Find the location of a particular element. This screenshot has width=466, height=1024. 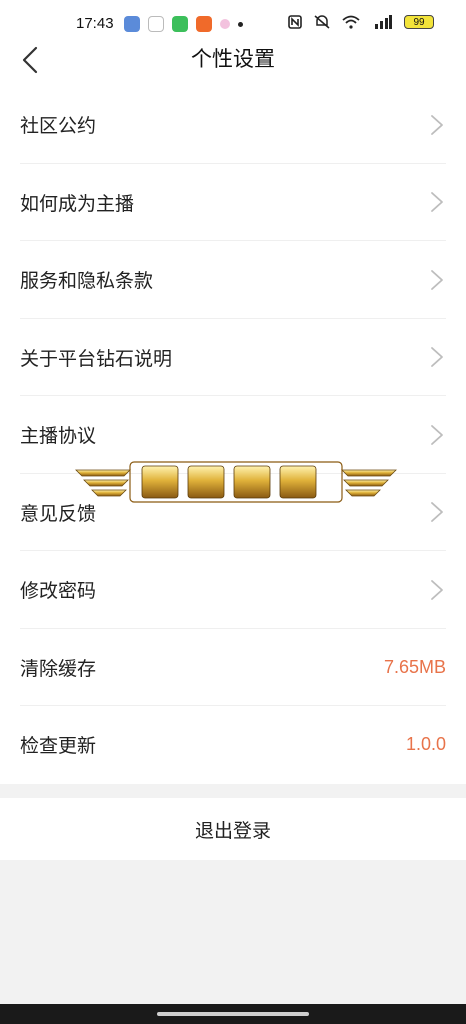

navigation-bar is located at coordinates (233, 1014).